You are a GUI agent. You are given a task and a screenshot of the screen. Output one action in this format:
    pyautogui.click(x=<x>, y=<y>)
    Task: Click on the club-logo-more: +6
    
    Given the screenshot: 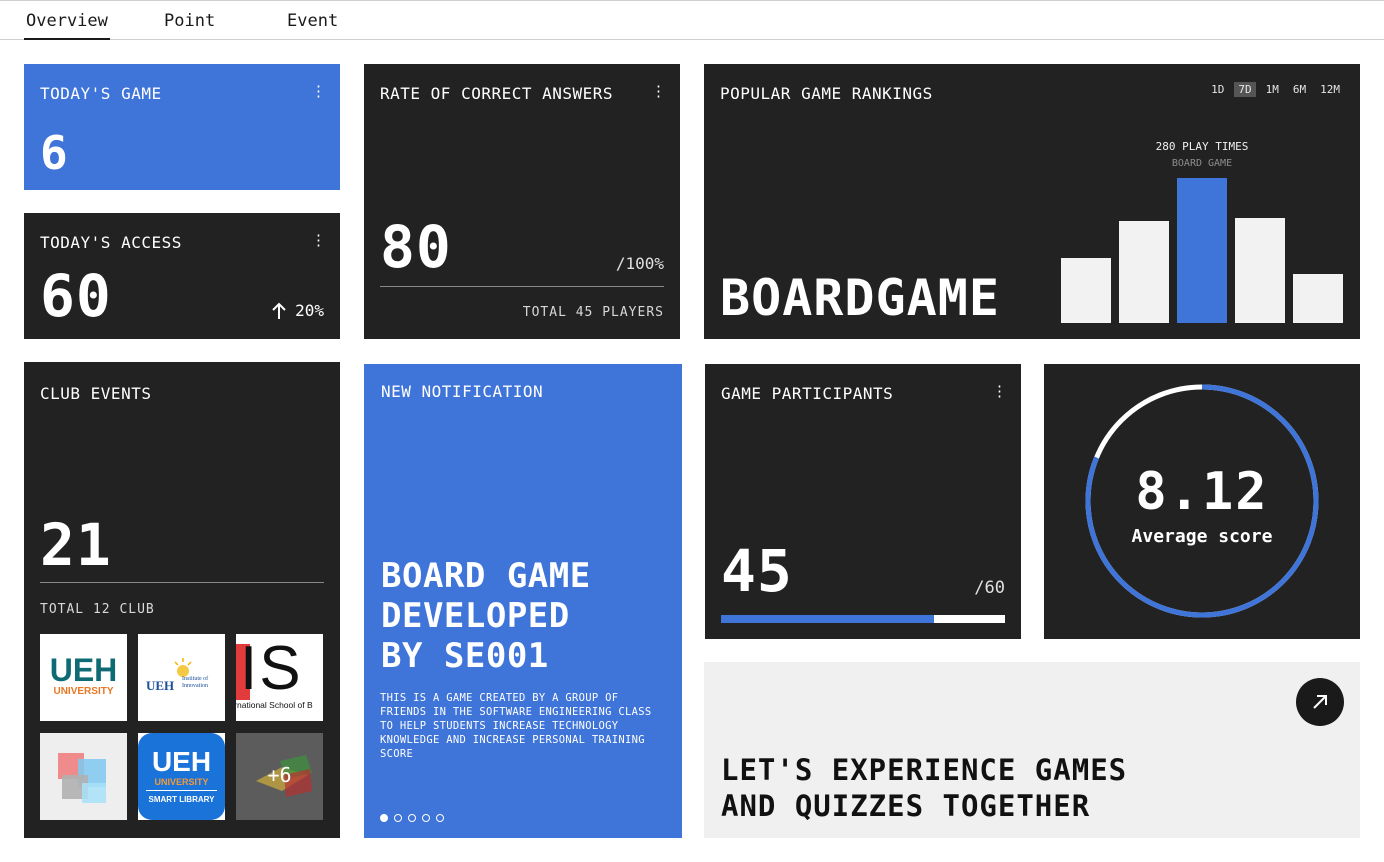 What is the action you would take?
    pyautogui.click(x=279, y=776)
    